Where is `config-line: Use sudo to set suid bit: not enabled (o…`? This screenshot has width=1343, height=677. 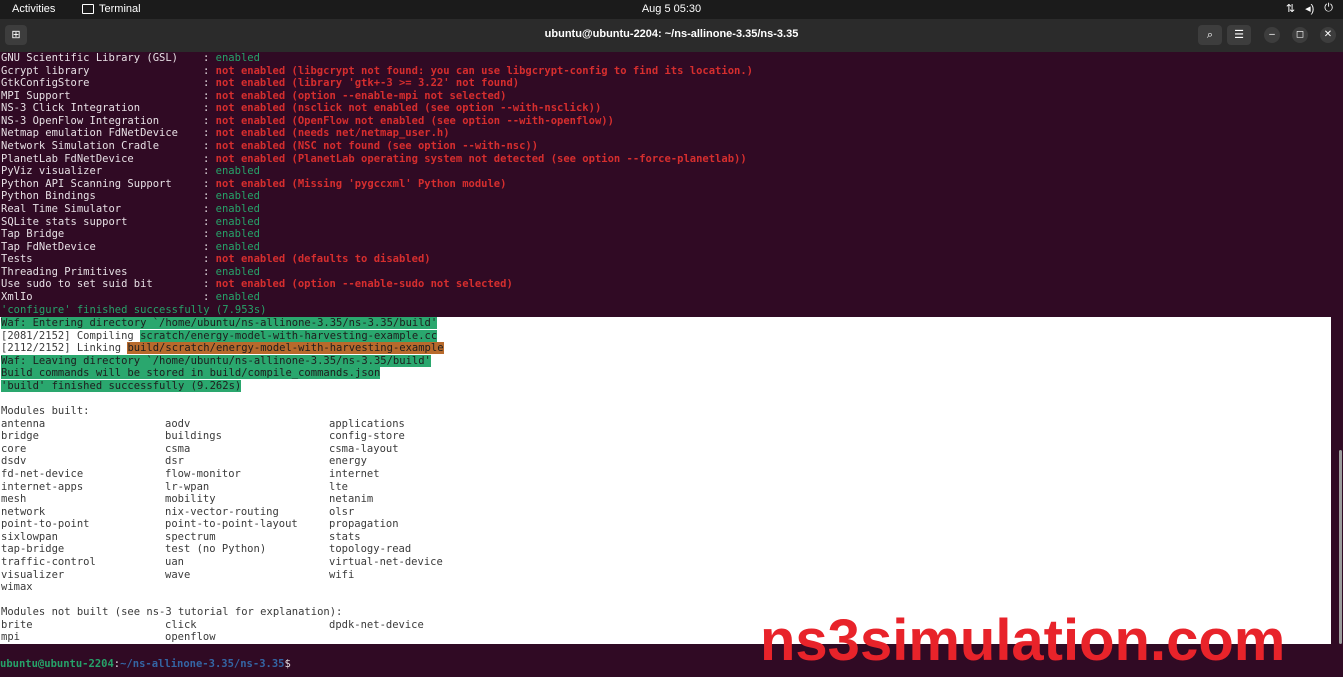
config-line: Use sudo to set suid bit: not enabled (o… is located at coordinates (671, 284).